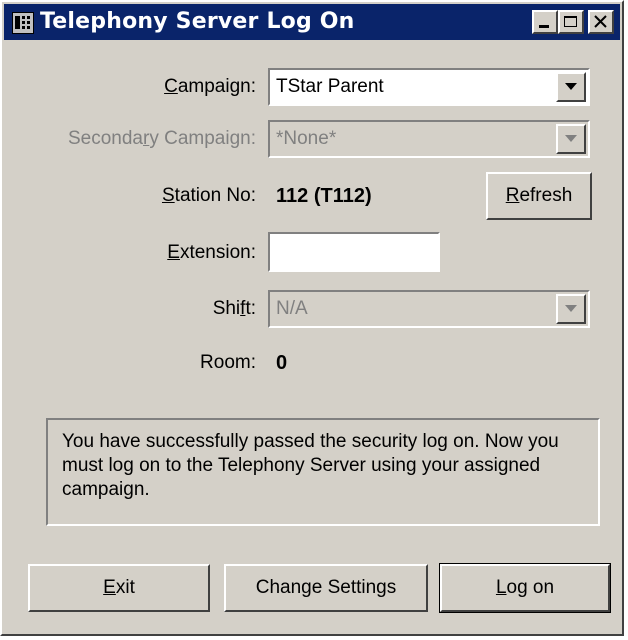 The height and width of the screenshot is (640, 628). Describe the element at coordinates (161, 138) in the screenshot. I see `secondary-campaign-label: Secondary Campaign:` at that location.